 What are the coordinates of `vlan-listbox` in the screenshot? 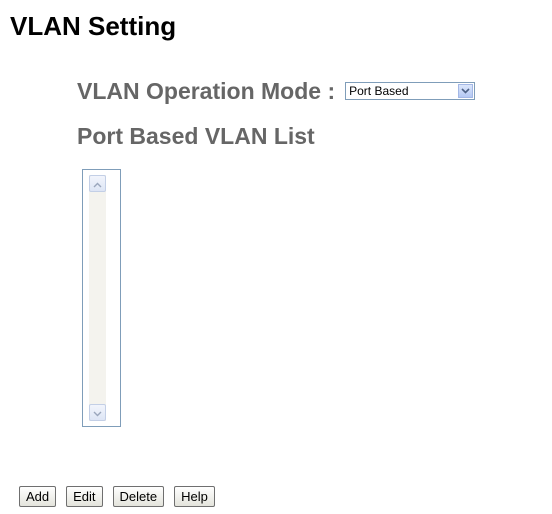 It's located at (101, 298).